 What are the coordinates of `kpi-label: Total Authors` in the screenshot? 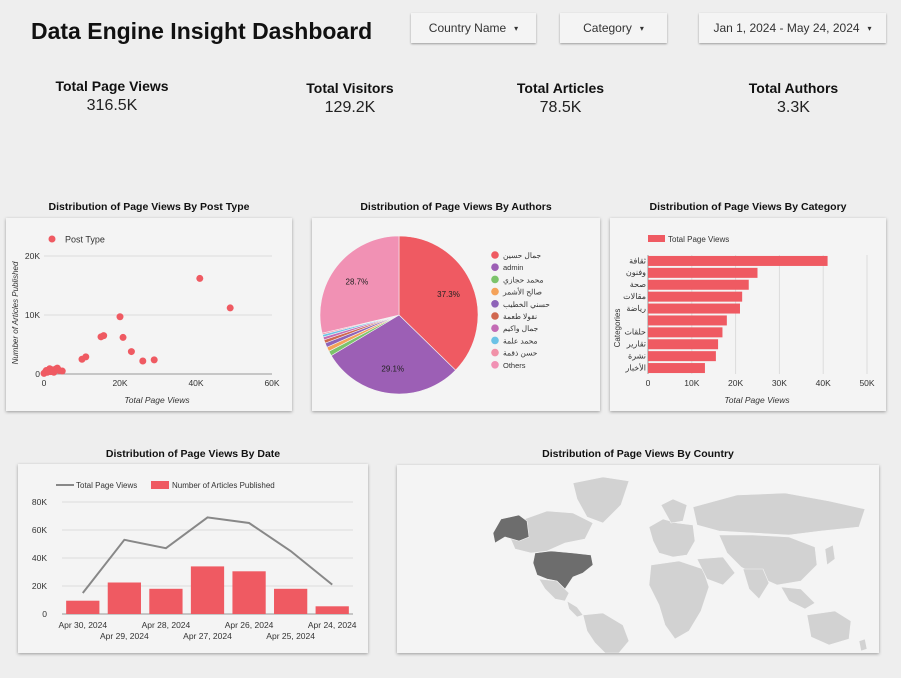 It's located at (793, 88).